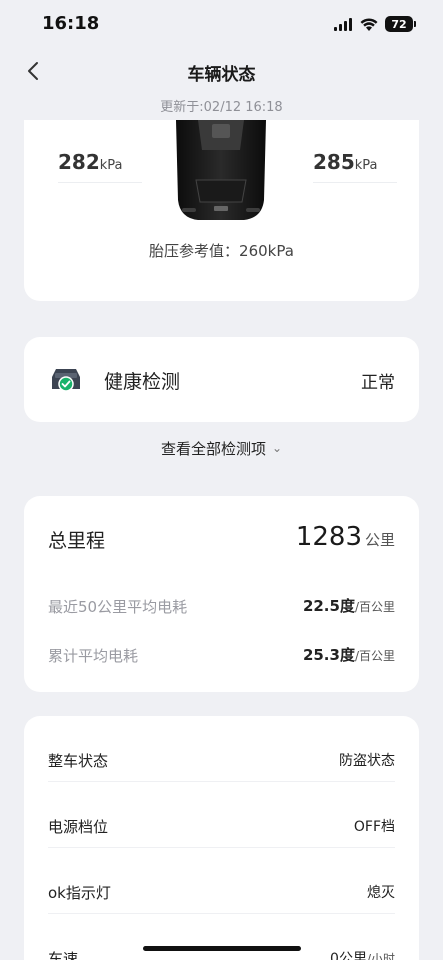 The height and width of the screenshot is (960, 443). What do you see at coordinates (328, 606) in the screenshot?
I see `recent-consumption-number: 22.5度` at bounding box center [328, 606].